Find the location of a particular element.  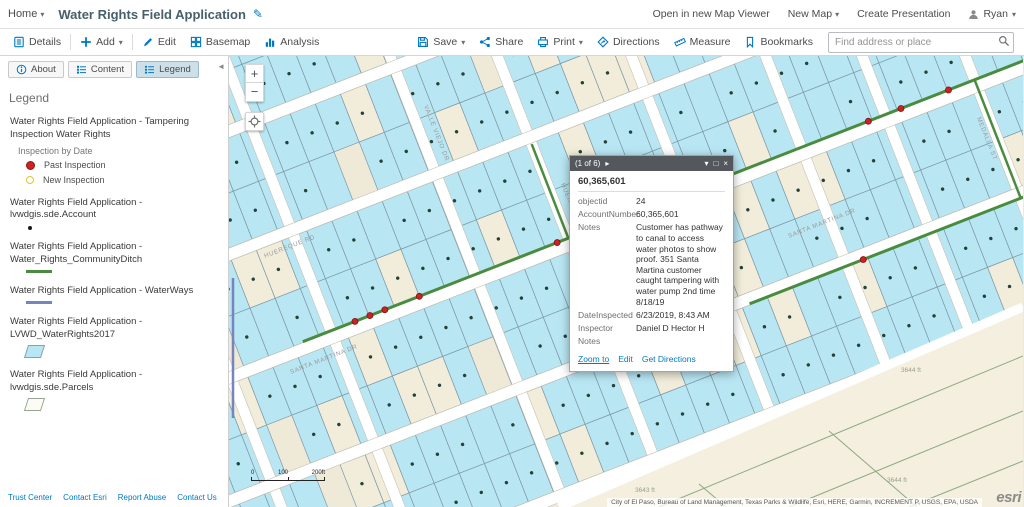

layer-subtitle: Inspection by Date is located at coordinates (55, 150).